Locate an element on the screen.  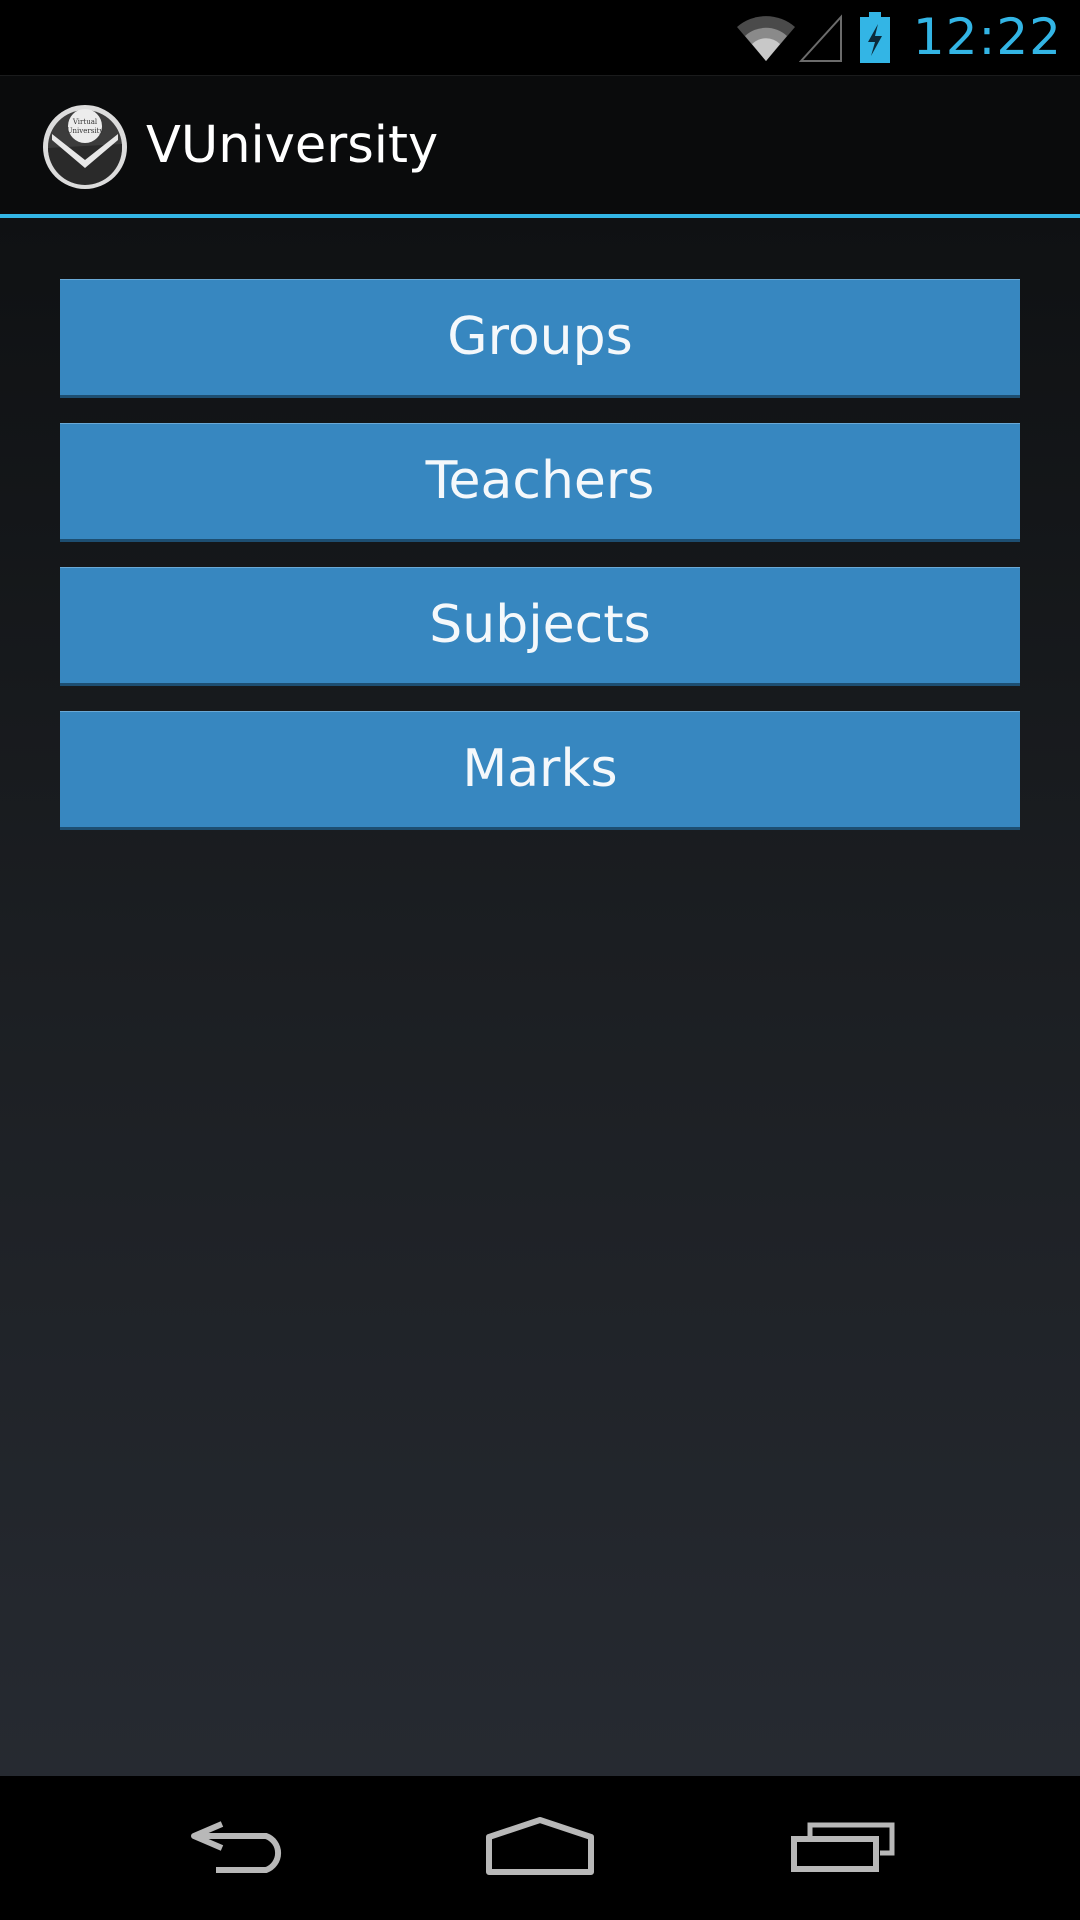
back-icon is located at coordinates (240, 1848).